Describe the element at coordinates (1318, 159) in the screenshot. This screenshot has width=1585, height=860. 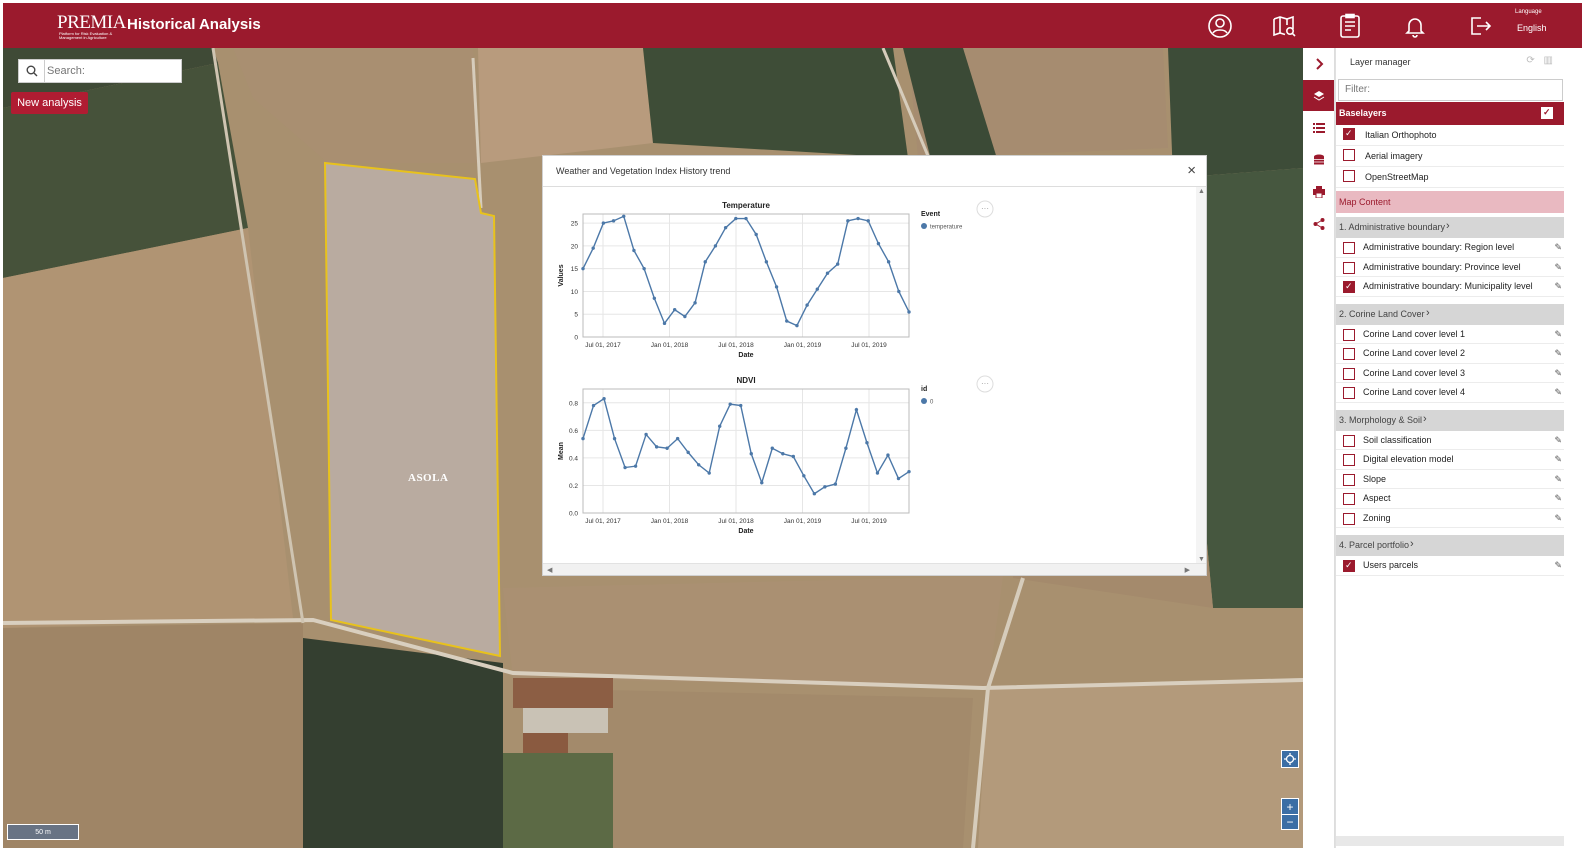
I see `data-tab` at that location.